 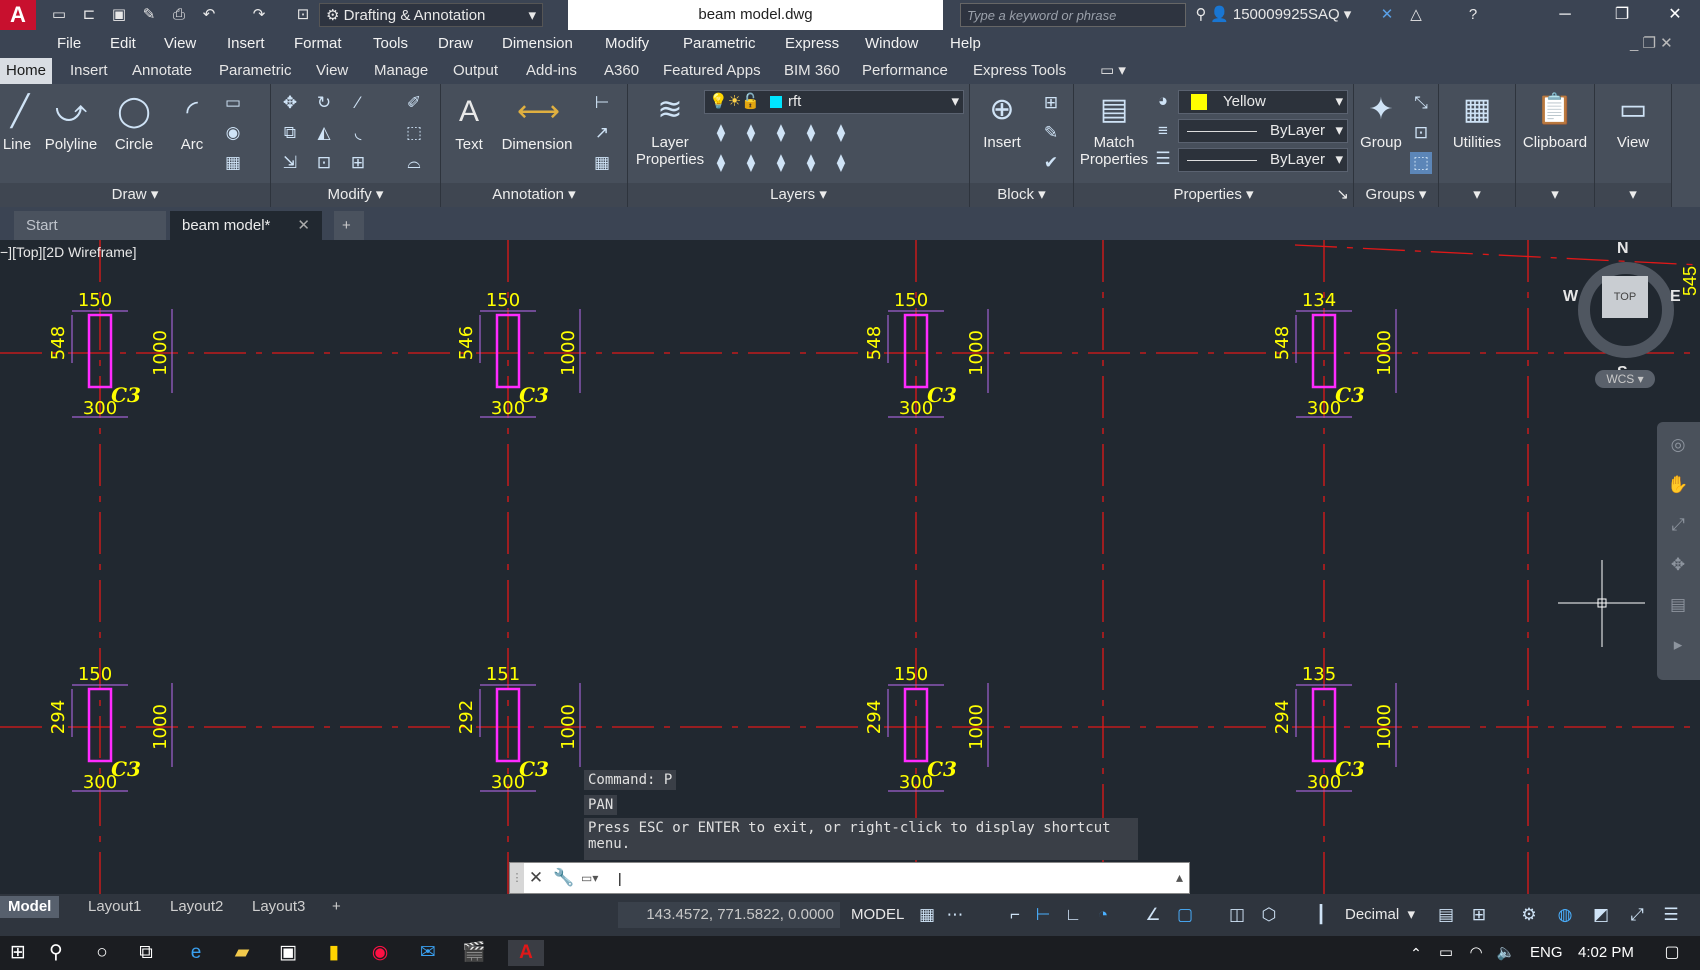 I want to click on circle-button: ◯ Circle, so click(x=134, y=122).